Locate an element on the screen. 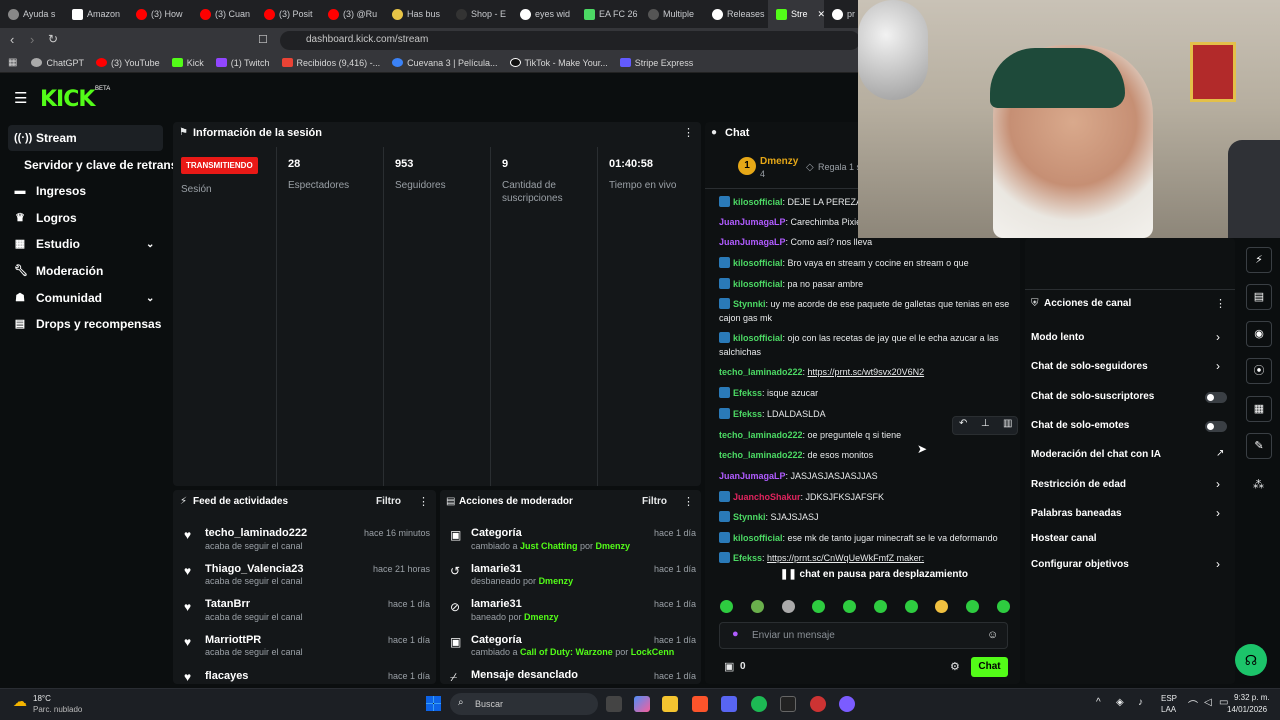 This screenshot has width=1280, height=720. sidebar-item-stream: ((·)) Stream is located at coordinates (85, 138).